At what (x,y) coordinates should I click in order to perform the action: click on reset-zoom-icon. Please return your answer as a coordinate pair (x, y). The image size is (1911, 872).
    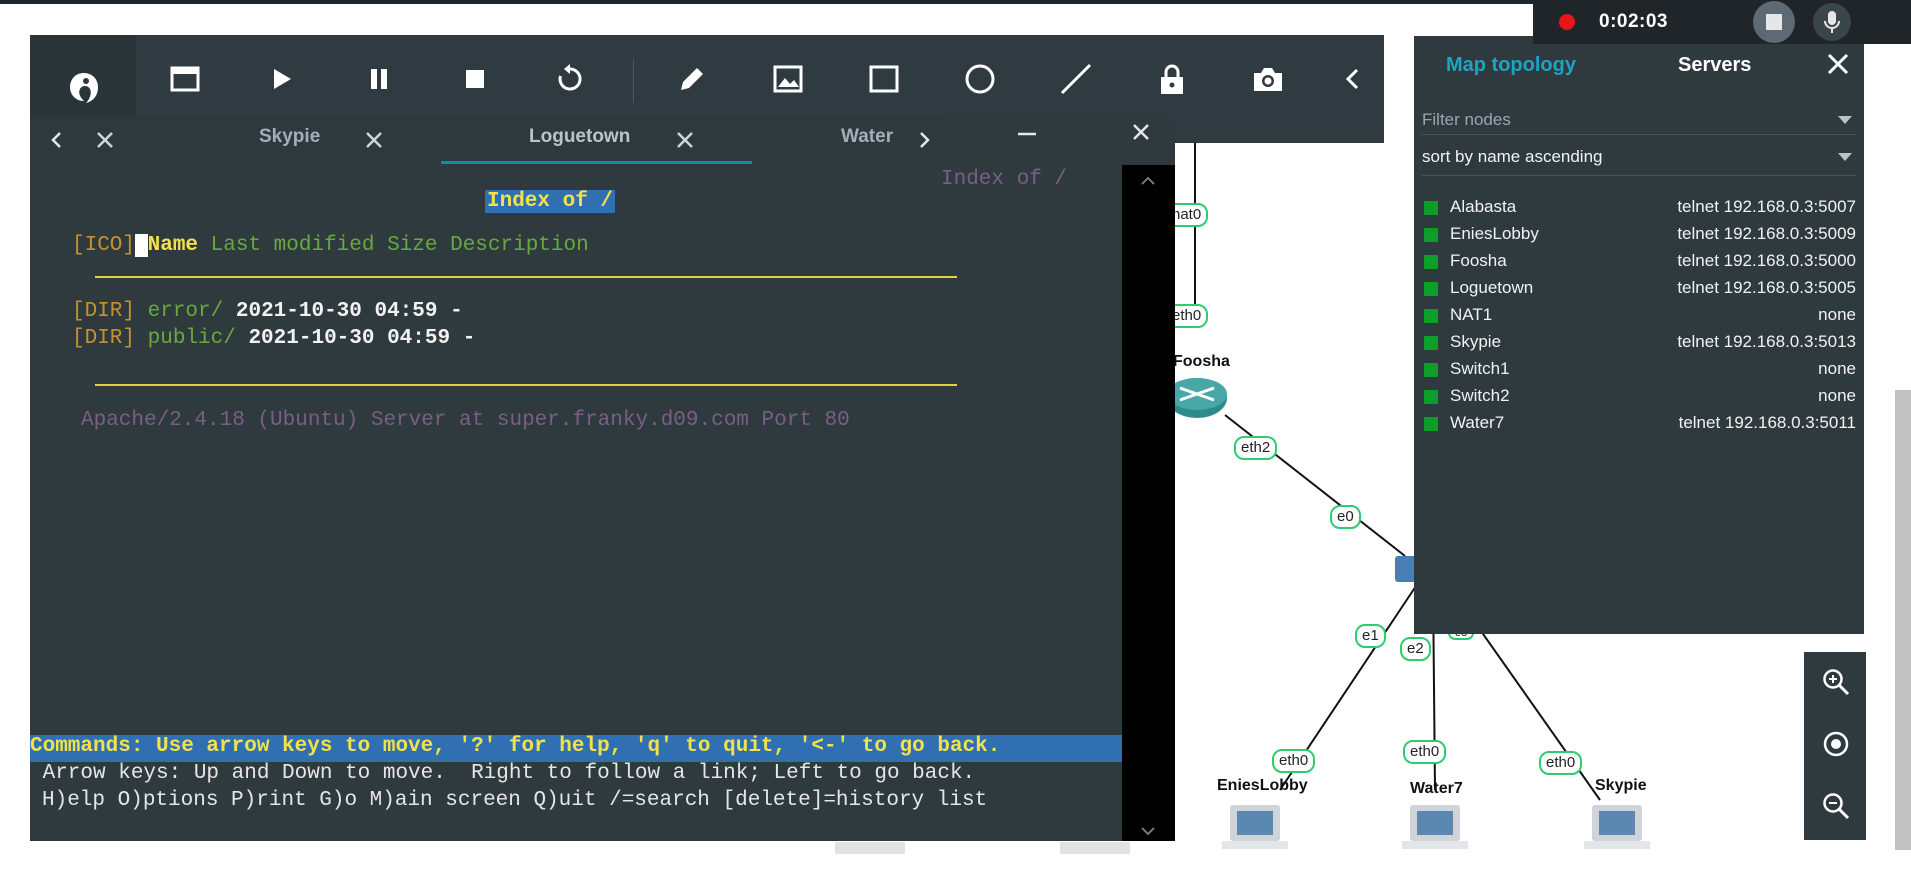
    Looking at the image, I should click on (1836, 746).